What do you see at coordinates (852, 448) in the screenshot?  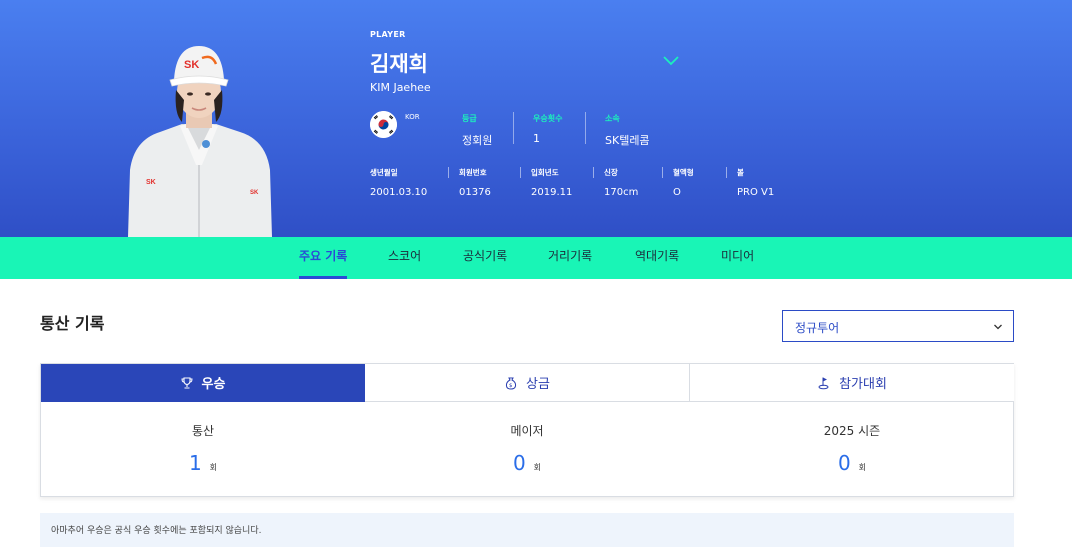 I see `stat-season: 2025 시즌 0회` at bounding box center [852, 448].